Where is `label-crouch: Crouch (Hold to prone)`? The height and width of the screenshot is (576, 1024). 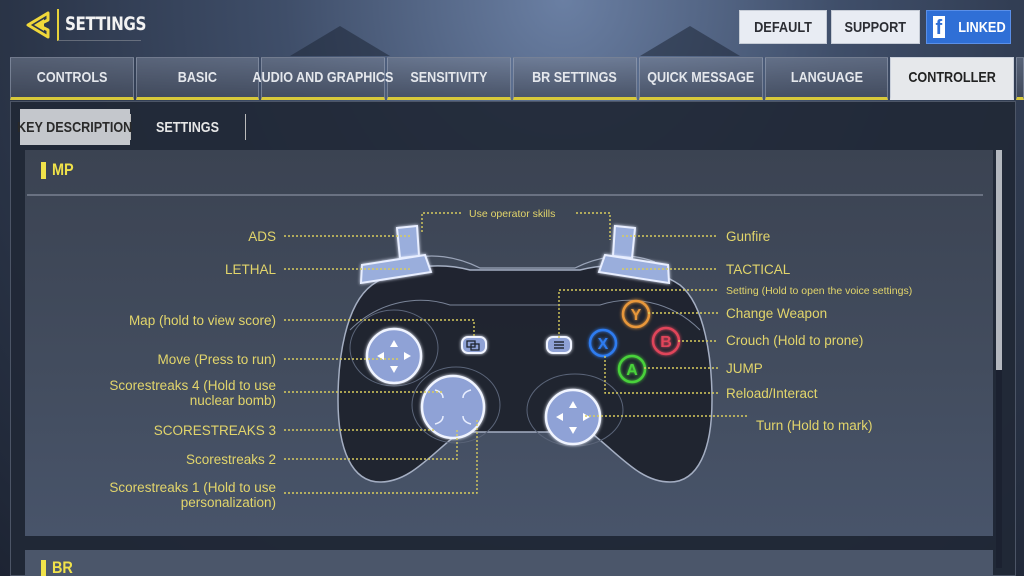 label-crouch: Crouch (Hold to prone) is located at coordinates (795, 340).